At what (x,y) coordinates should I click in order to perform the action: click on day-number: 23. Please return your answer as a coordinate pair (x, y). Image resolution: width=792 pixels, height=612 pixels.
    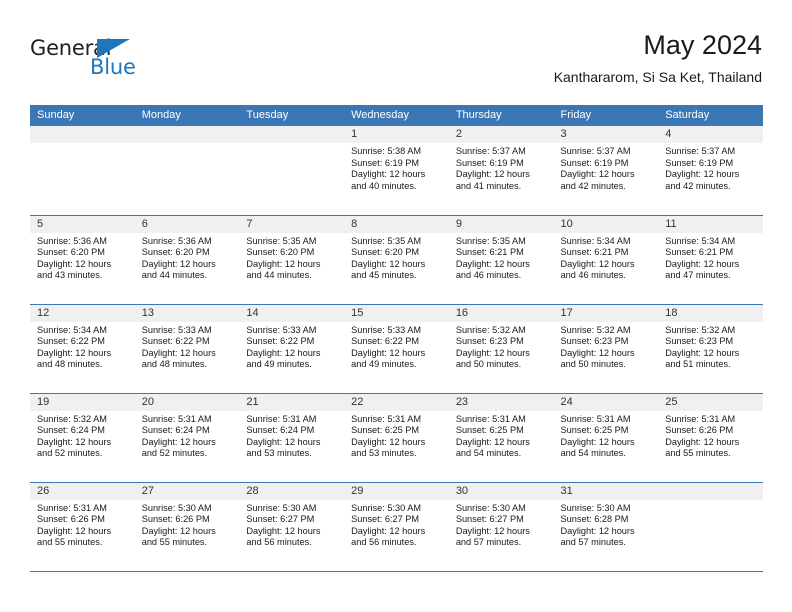
    Looking at the image, I should click on (501, 402).